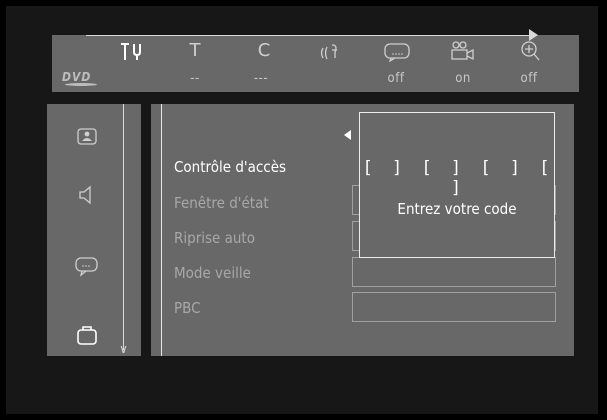 The height and width of the screenshot is (420, 607). Describe the element at coordinates (87, 195) in the screenshot. I see `speaker-icon` at that location.